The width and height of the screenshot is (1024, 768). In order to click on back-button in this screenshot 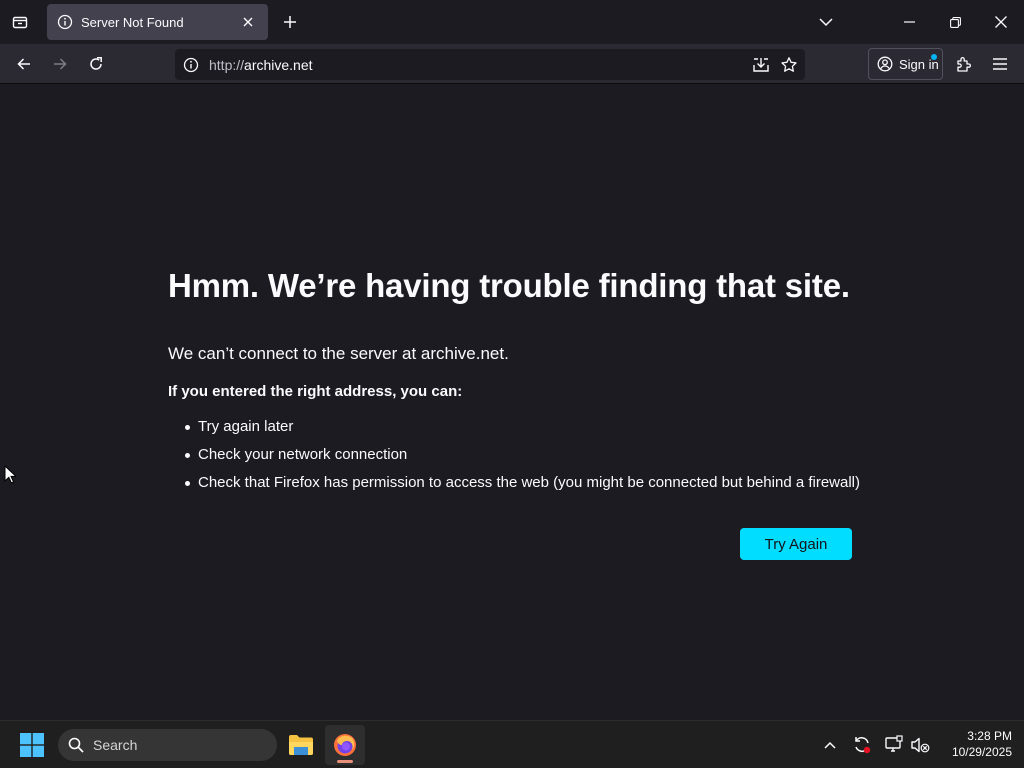, I will do `click(24, 64)`.